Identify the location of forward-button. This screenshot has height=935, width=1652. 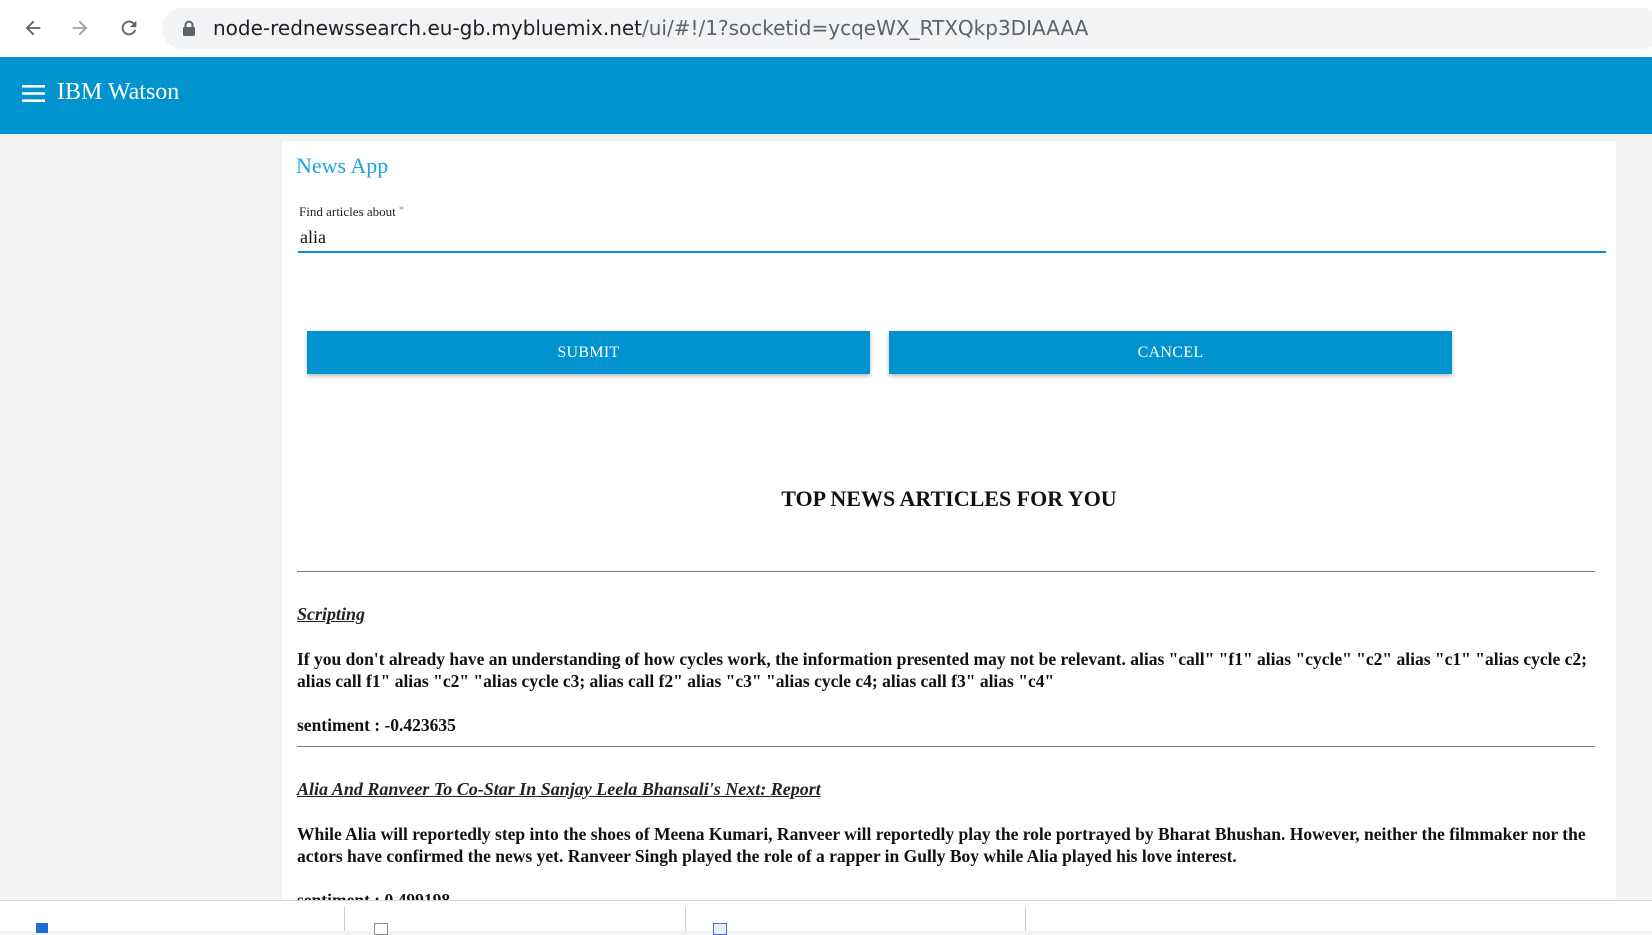
(80, 28).